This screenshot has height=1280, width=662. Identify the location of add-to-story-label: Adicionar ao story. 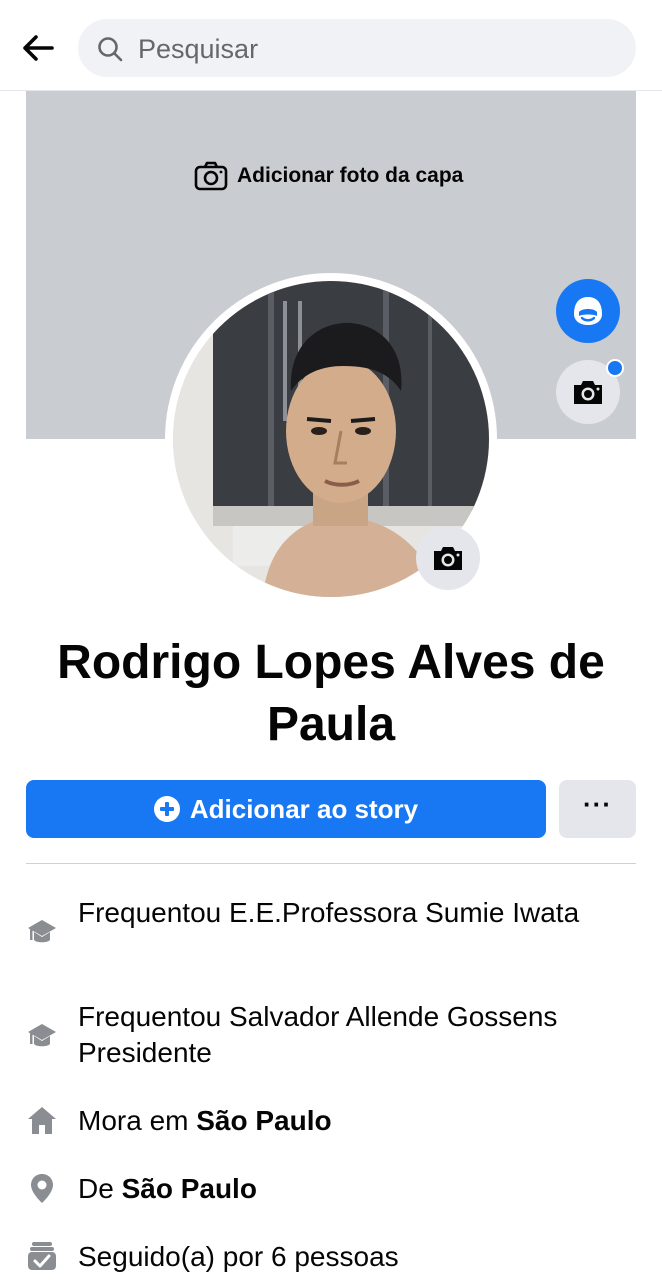
(304, 808).